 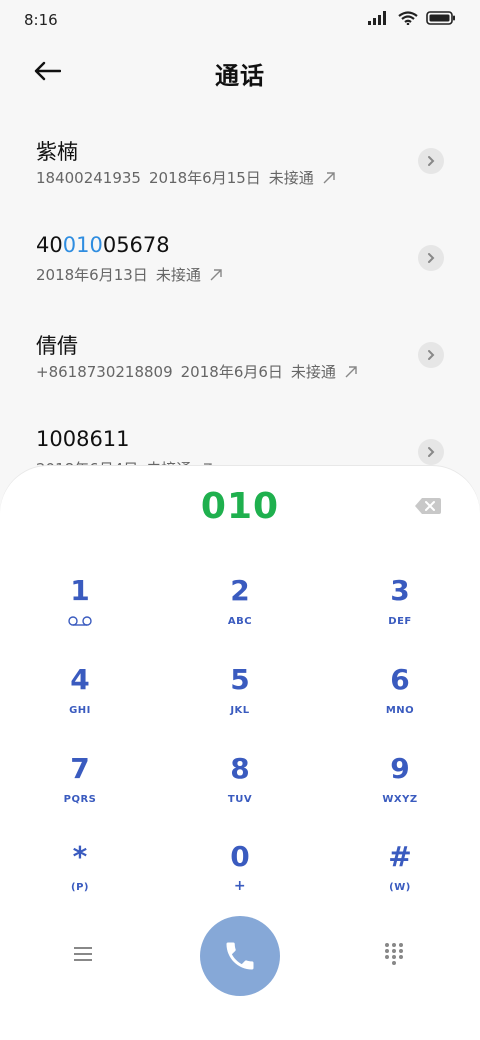 I want to click on dial-key-4: 4 GHI, so click(x=80, y=701).